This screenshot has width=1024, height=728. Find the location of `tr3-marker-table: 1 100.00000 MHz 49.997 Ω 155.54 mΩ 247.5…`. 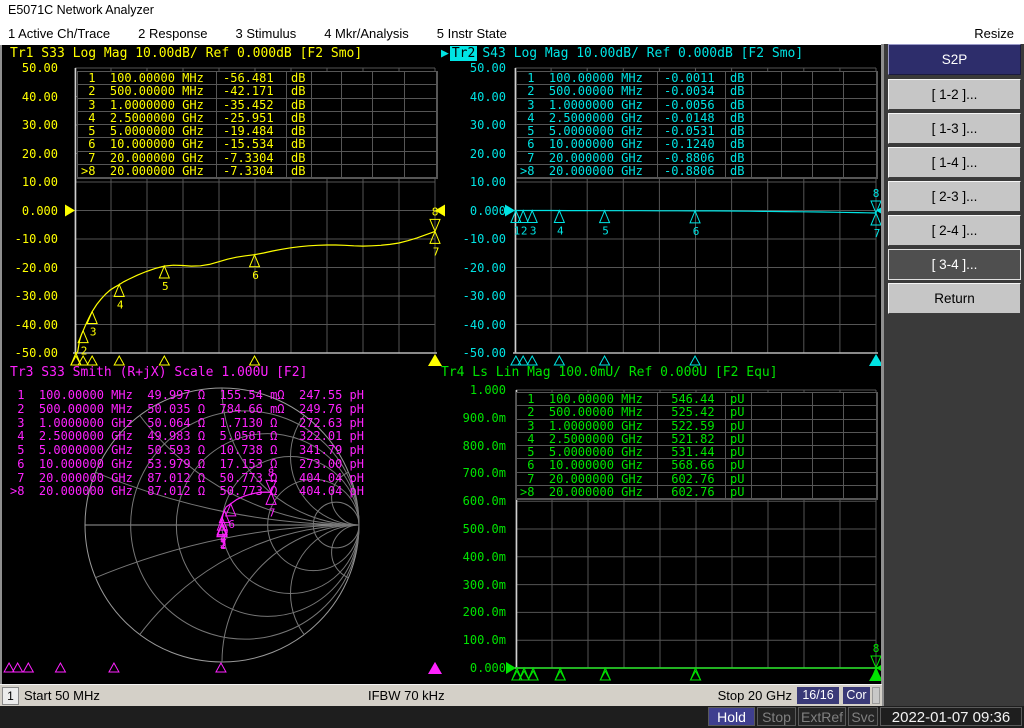

tr3-marker-table: 1 100.00000 MHz 49.997 Ω 155.54 mΩ 247.5… is located at coordinates (187, 443).